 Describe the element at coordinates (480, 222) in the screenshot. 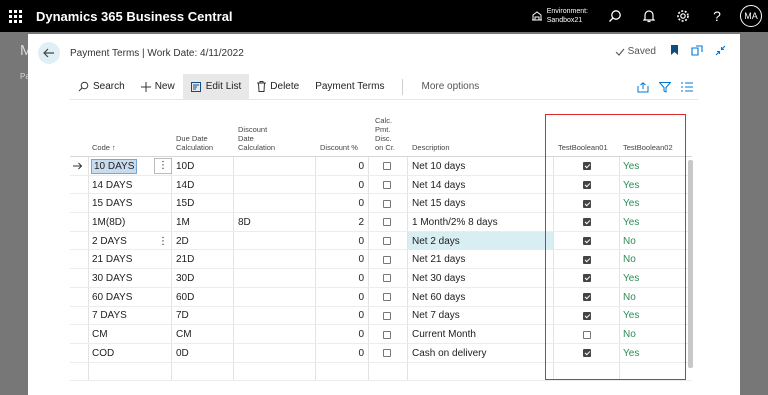

I see `description-cell: 1 Month/2% 8 days` at that location.